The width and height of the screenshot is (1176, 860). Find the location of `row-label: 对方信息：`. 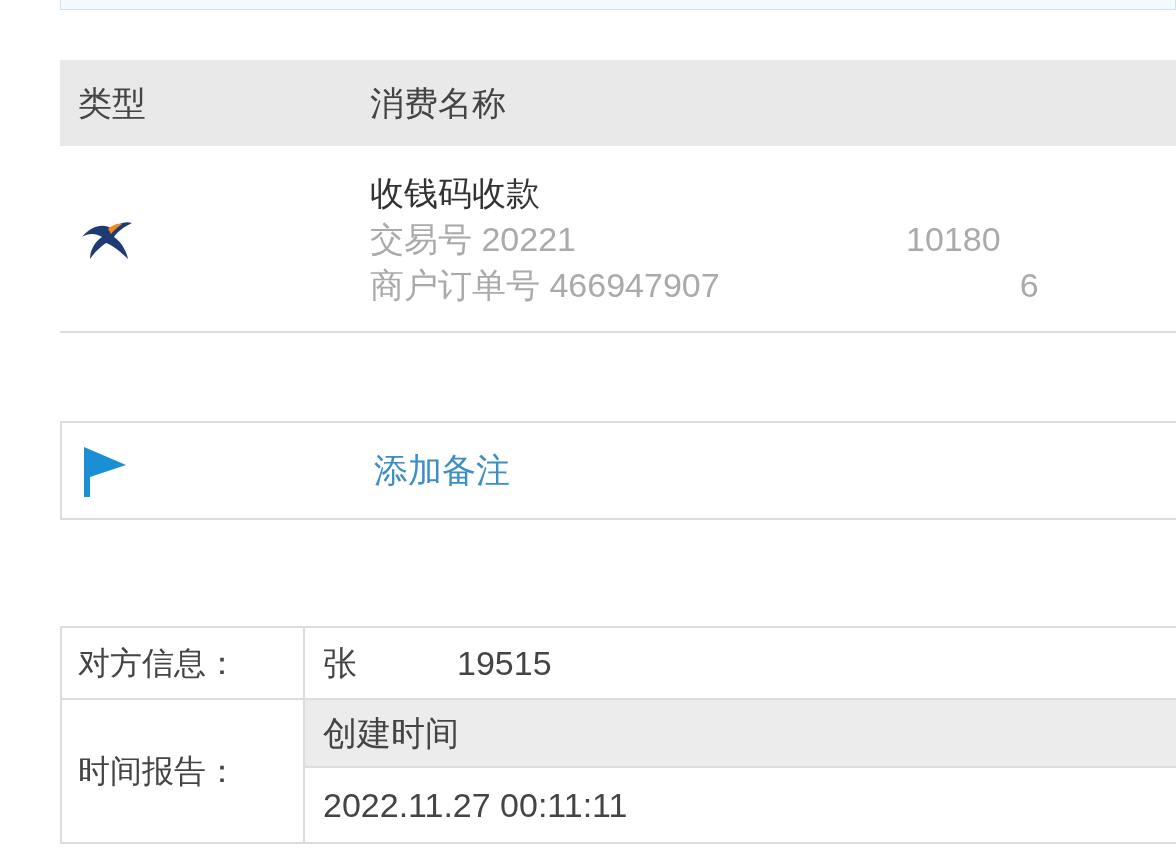

row-label: 对方信息： is located at coordinates (183, 663).